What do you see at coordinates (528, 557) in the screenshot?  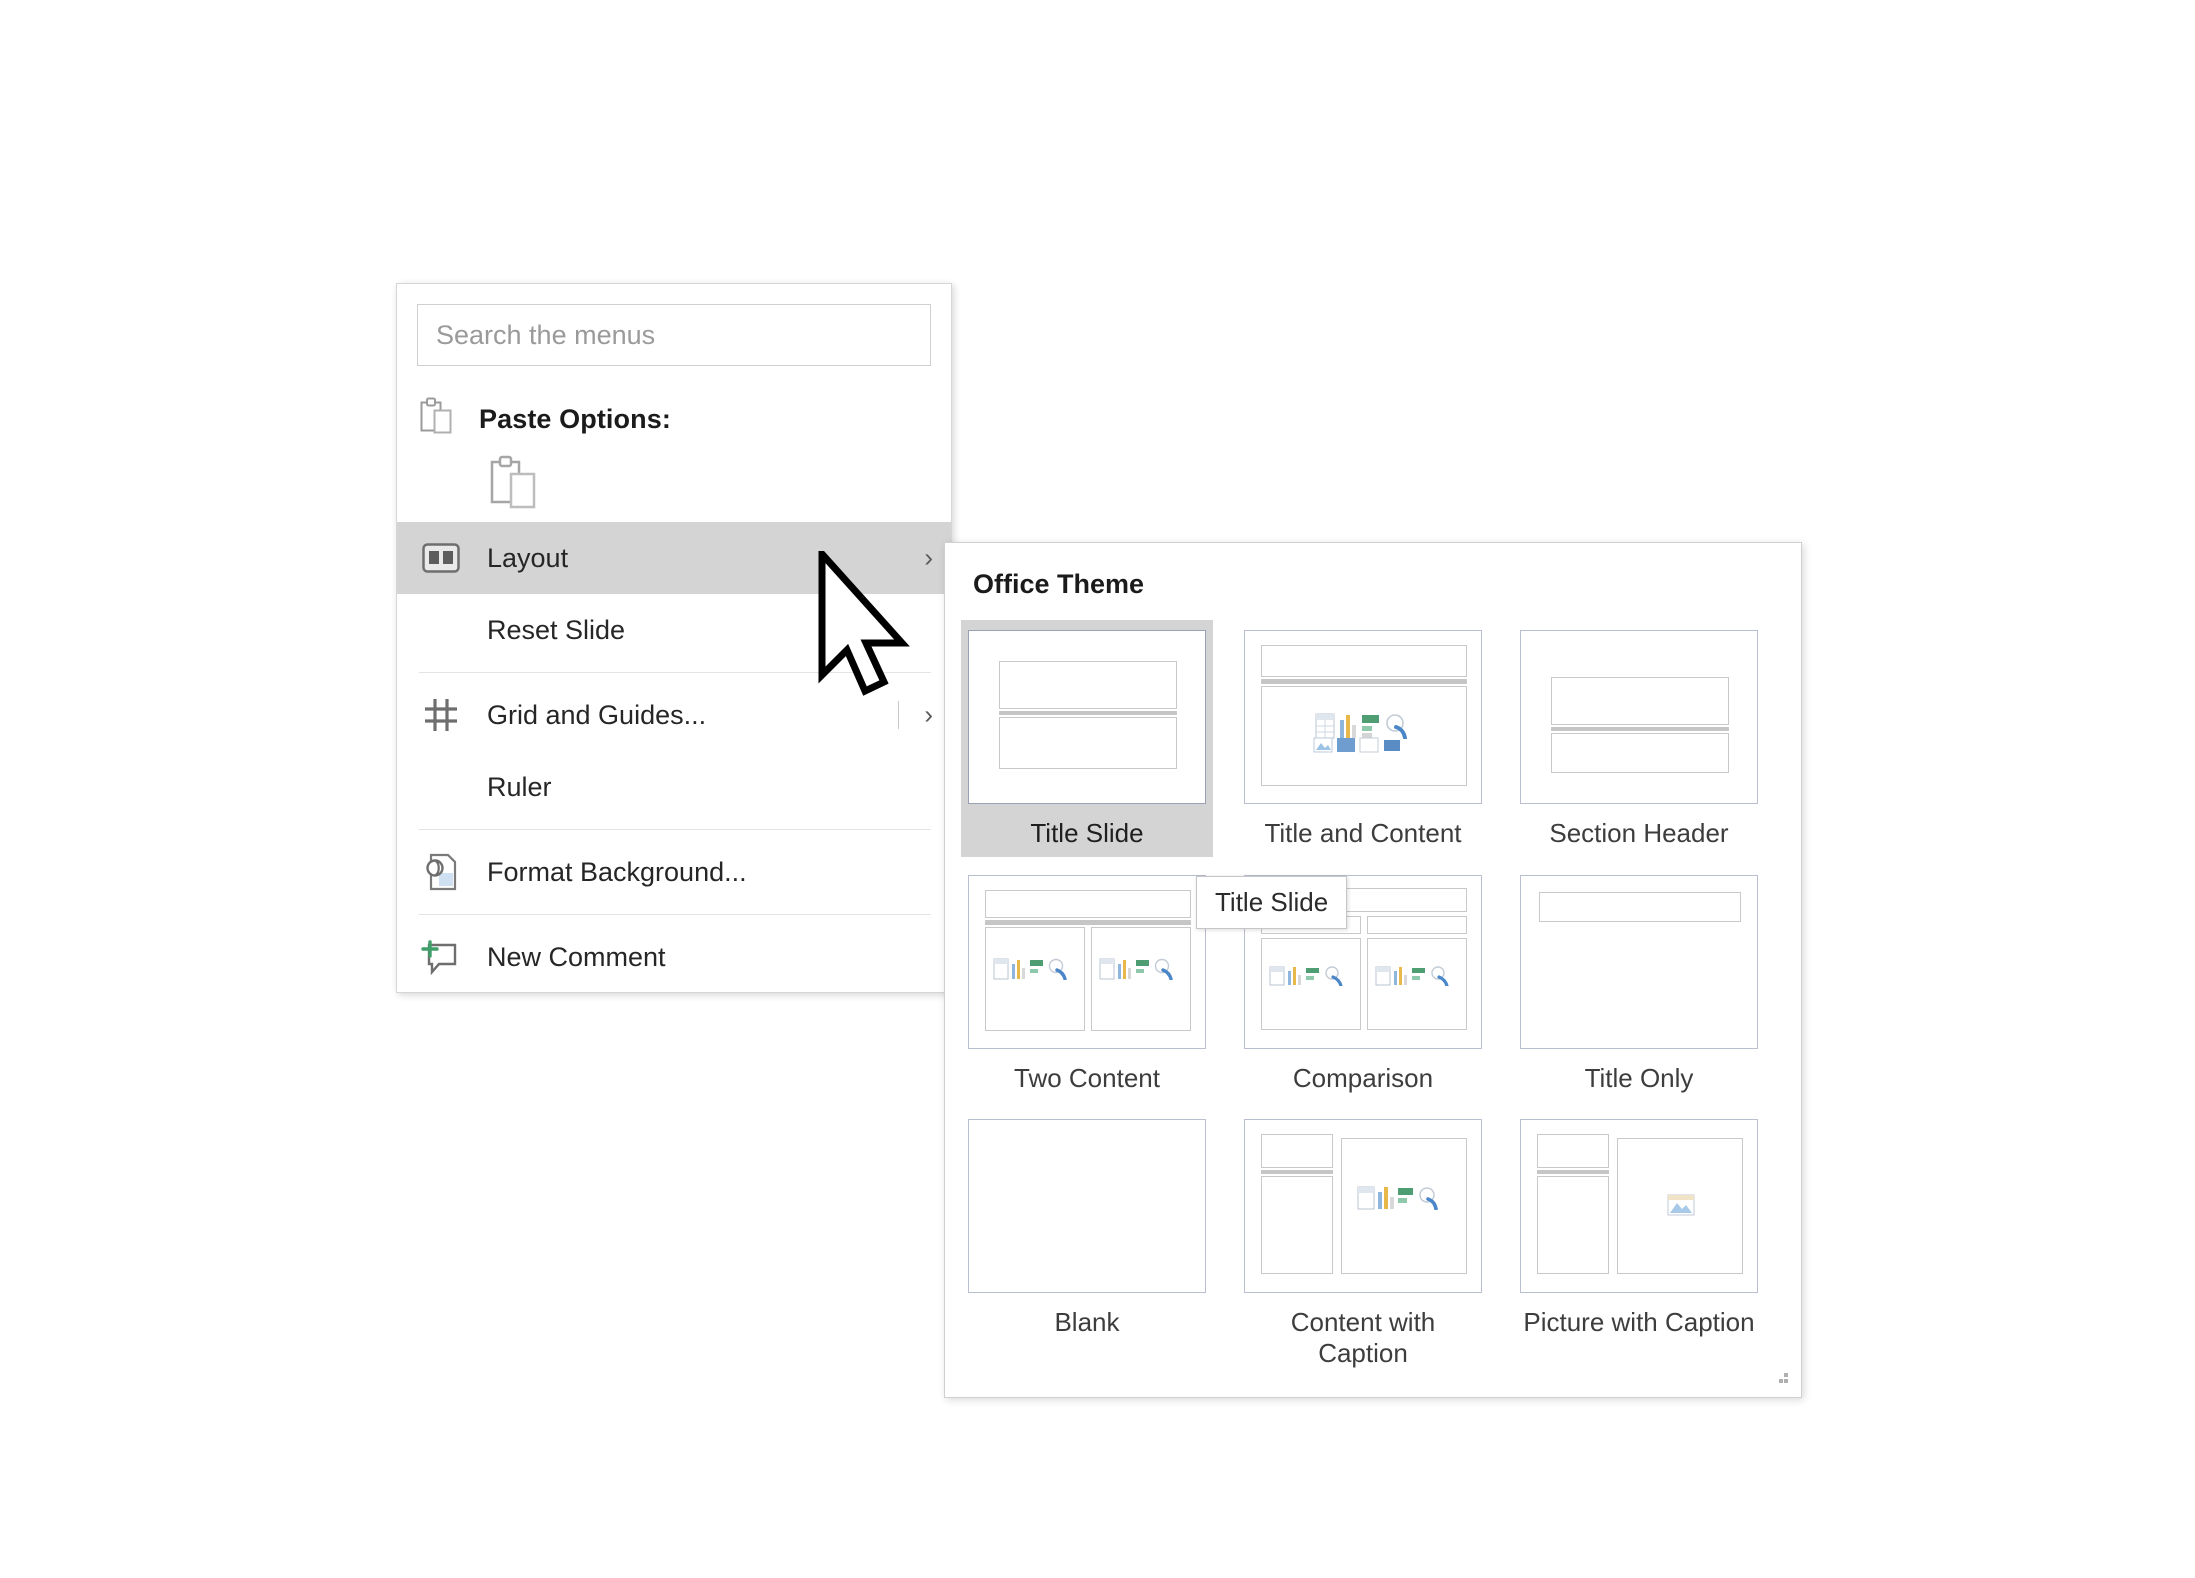 I see `menu-item-layout-label: Layout` at bounding box center [528, 557].